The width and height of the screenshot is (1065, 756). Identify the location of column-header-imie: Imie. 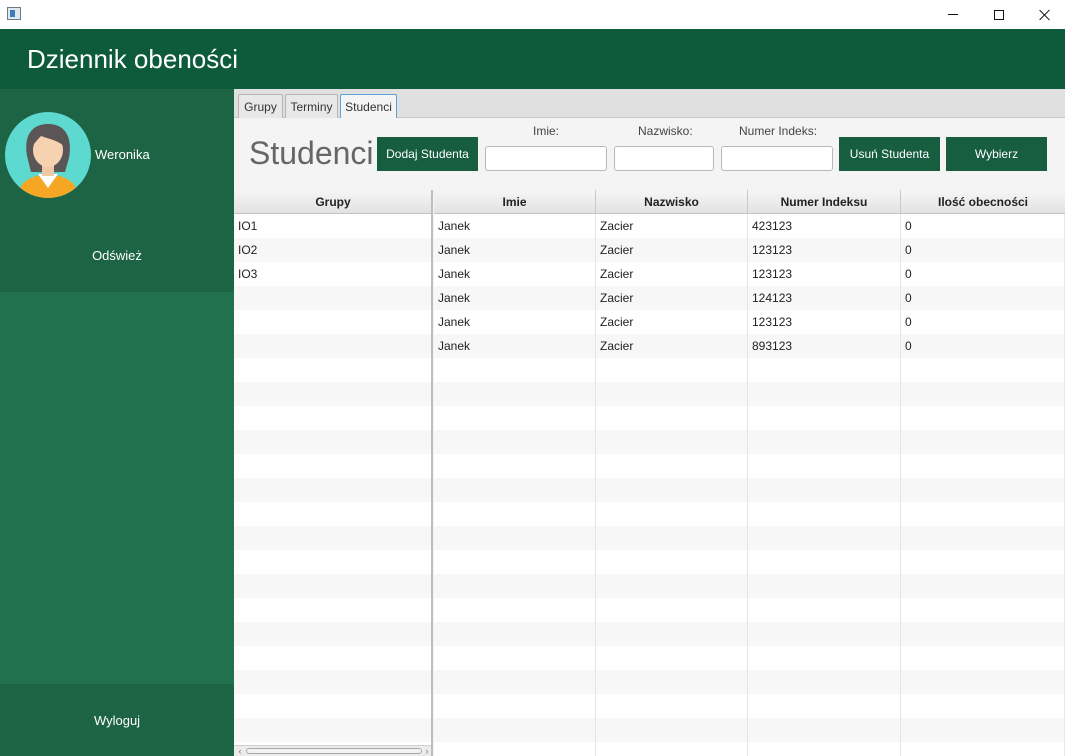
(515, 202).